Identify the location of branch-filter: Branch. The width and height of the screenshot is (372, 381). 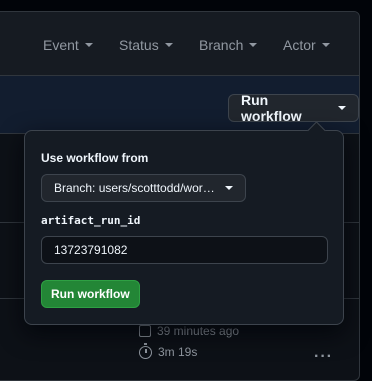
(228, 45).